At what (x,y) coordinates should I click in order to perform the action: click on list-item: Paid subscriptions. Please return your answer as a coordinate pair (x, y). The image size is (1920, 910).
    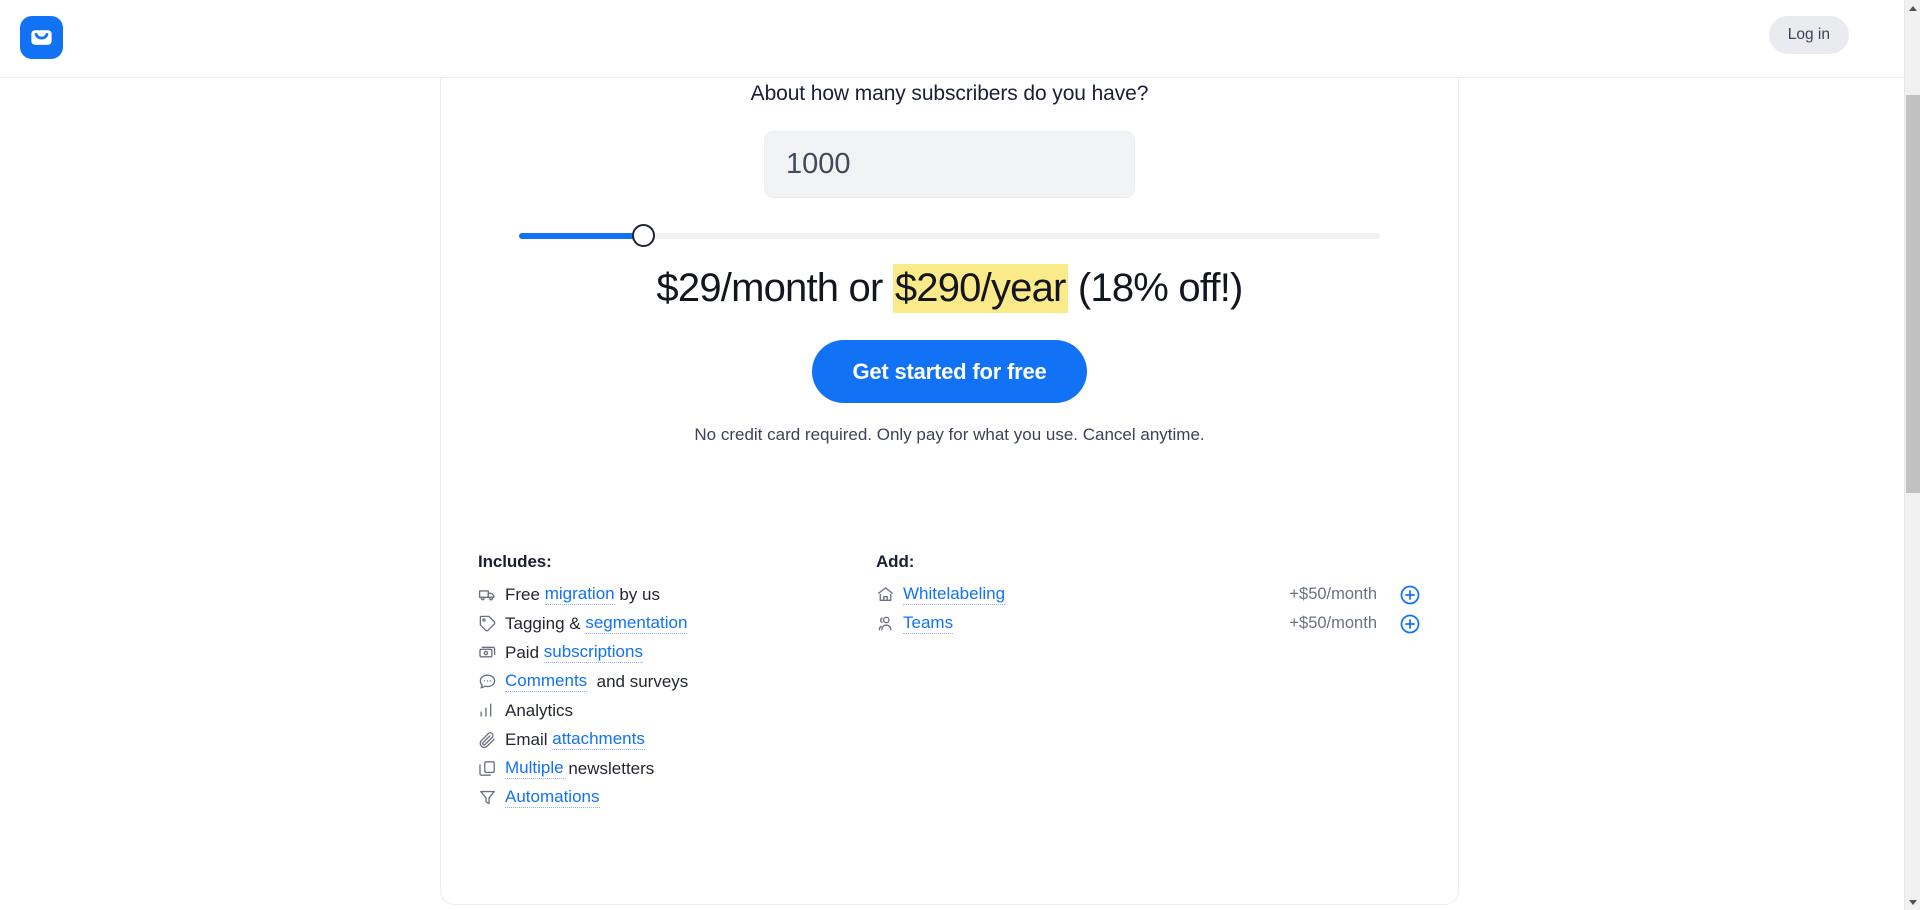
    Looking at the image, I should click on (688, 652).